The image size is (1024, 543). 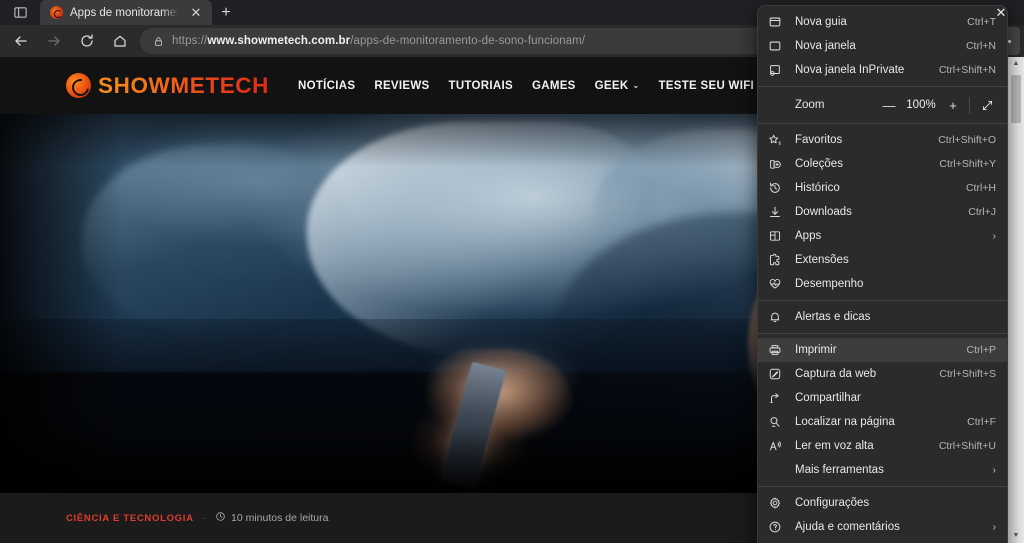 What do you see at coordinates (967, 446) in the screenshot?
I see `menu-item-shortcut: Ctrl+Shift+U` at bounding box center [967, 446].